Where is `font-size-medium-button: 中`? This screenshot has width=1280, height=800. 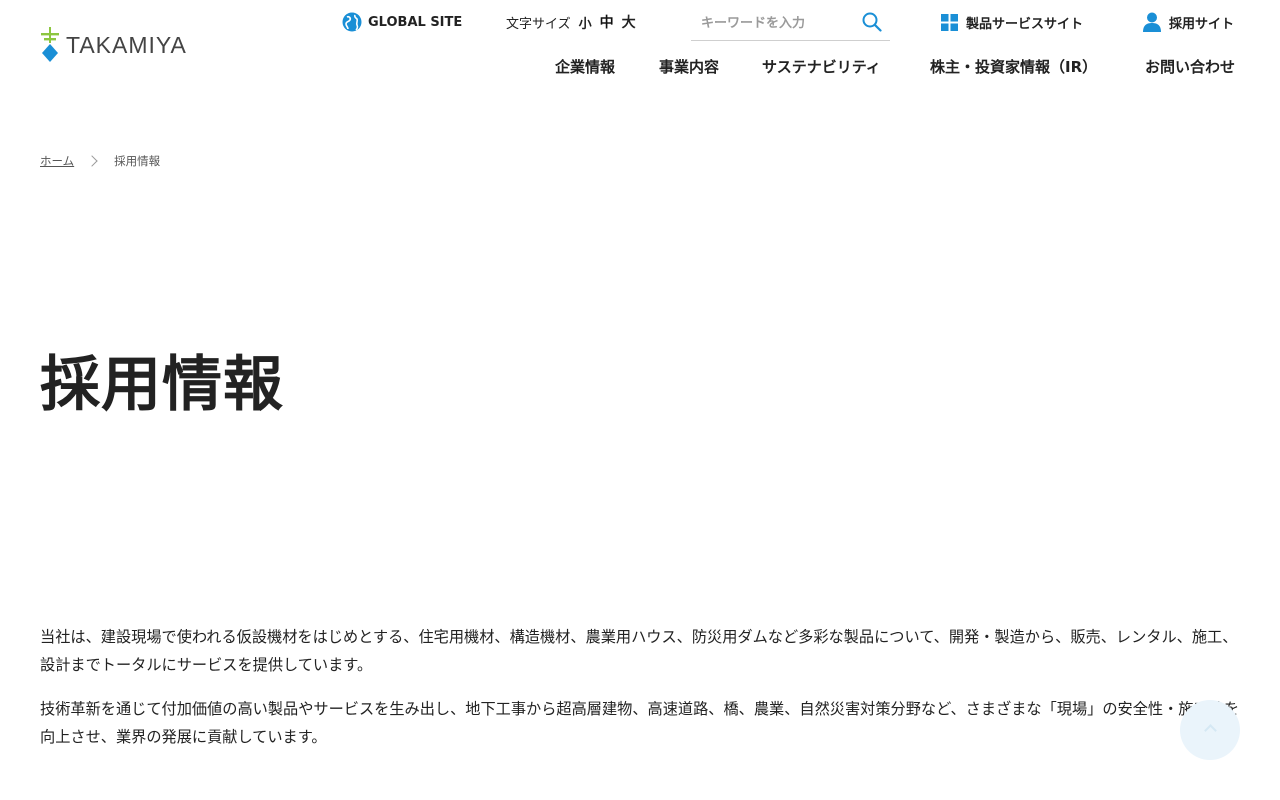 font-size-medium-button: 中 is located at coordinates (607, 22).